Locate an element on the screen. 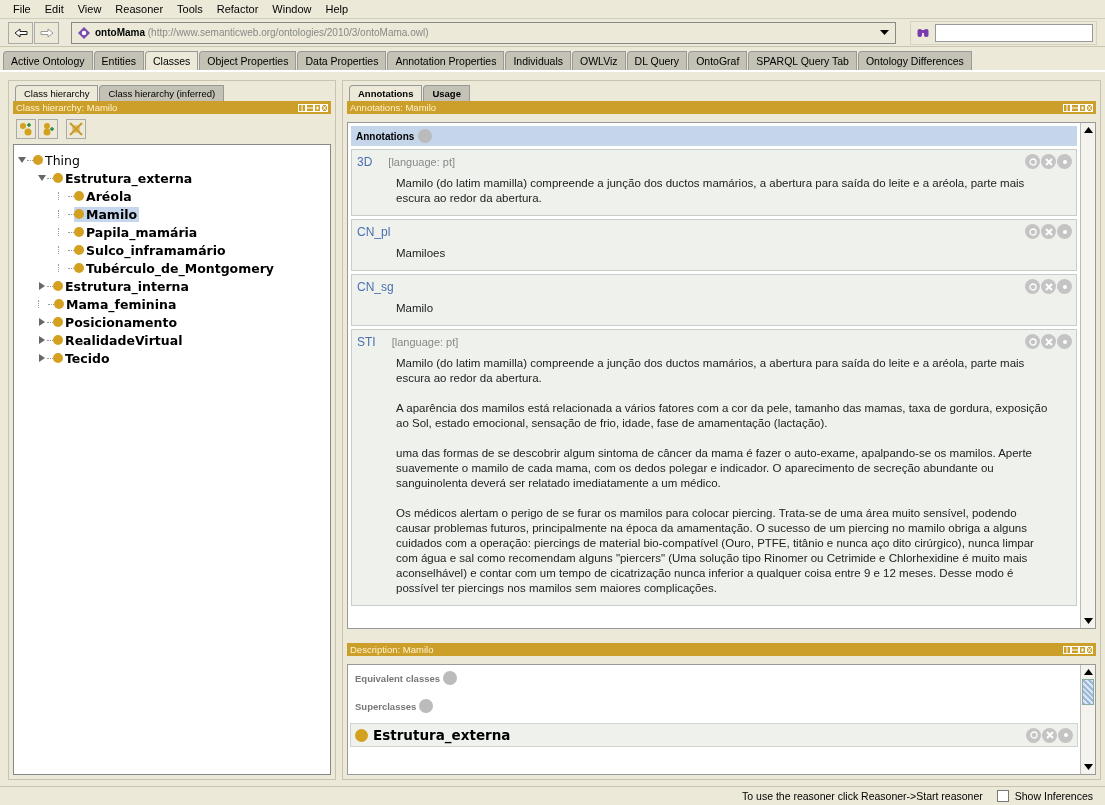  class-node: Estrutura_externa is located at coordinates (124, 178).